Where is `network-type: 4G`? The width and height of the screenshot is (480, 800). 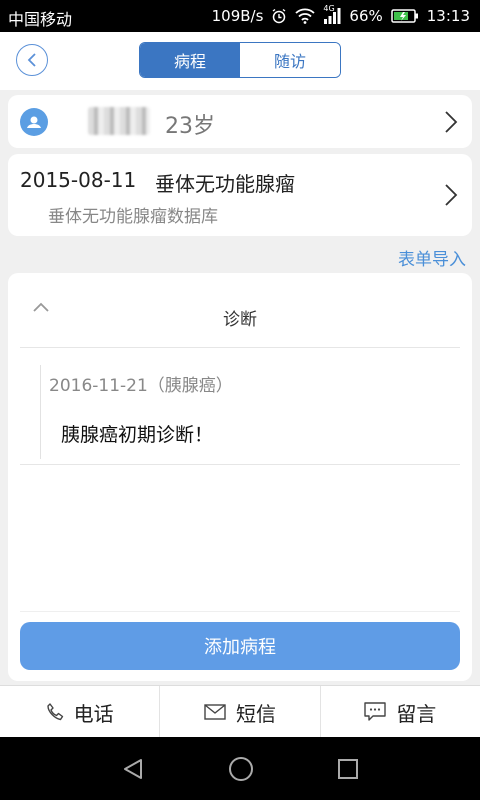
network-type: 4G is located at coordinates (329, 8).